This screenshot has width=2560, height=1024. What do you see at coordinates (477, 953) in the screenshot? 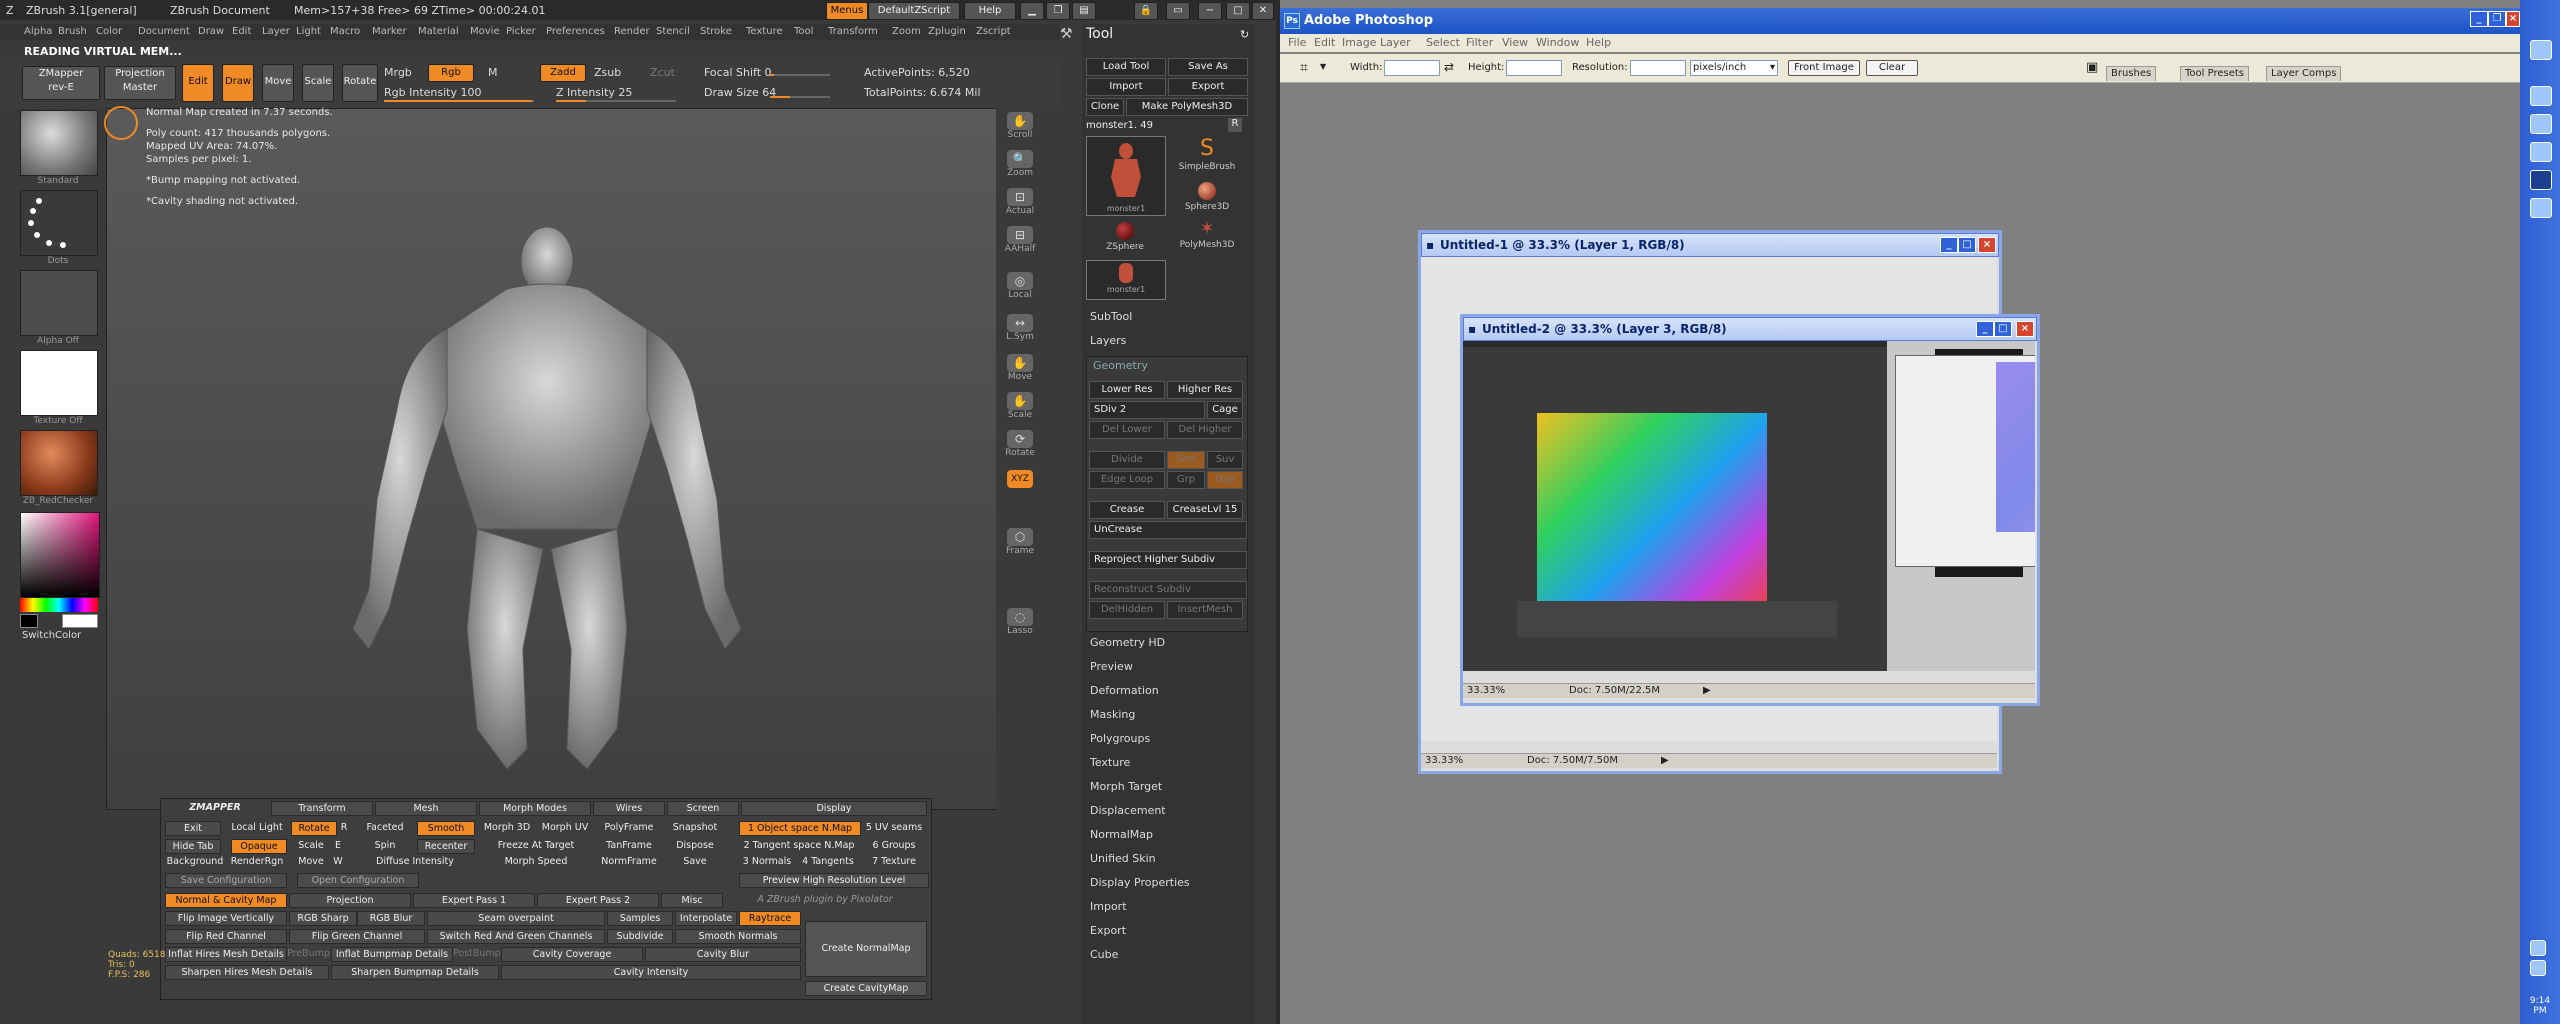
I see `zm-postbump: PostBump` at bounding box center [477, 953].